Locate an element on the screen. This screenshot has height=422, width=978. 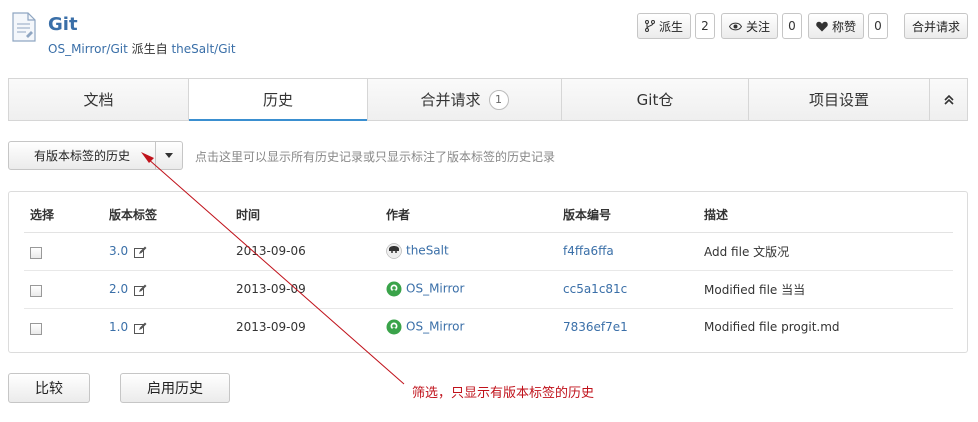
tab-history-label: 历史 is located at coordinates (277, 100).